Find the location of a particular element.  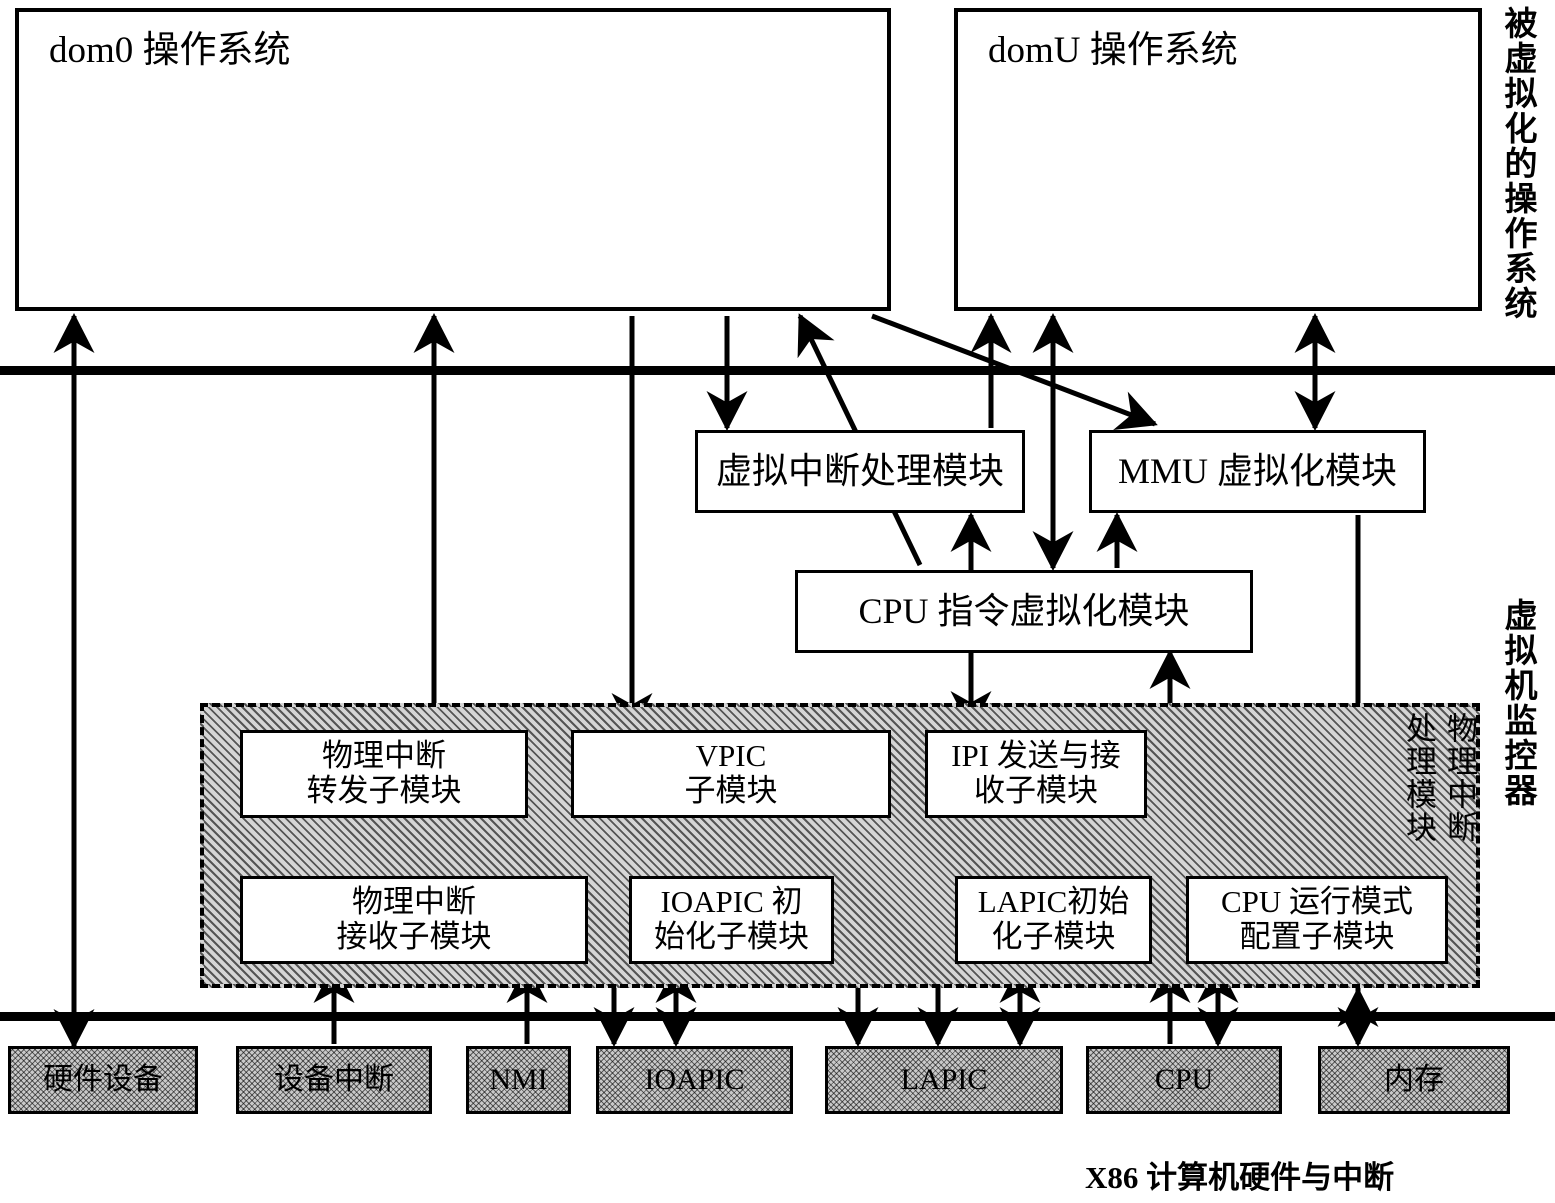

domU-box: domU 操作系统 is located at coordinates (1218, 159).